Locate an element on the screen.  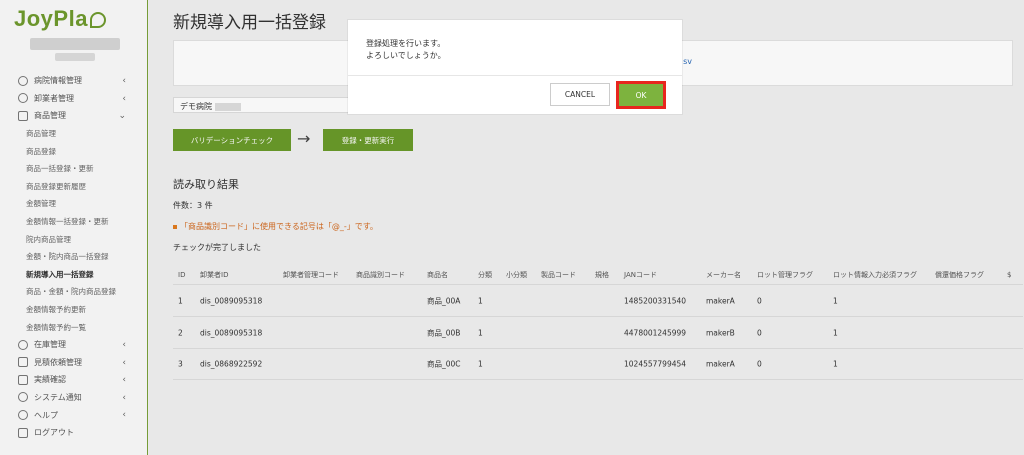
cancel-button: CANCEL is located at coordinates (580, 94).